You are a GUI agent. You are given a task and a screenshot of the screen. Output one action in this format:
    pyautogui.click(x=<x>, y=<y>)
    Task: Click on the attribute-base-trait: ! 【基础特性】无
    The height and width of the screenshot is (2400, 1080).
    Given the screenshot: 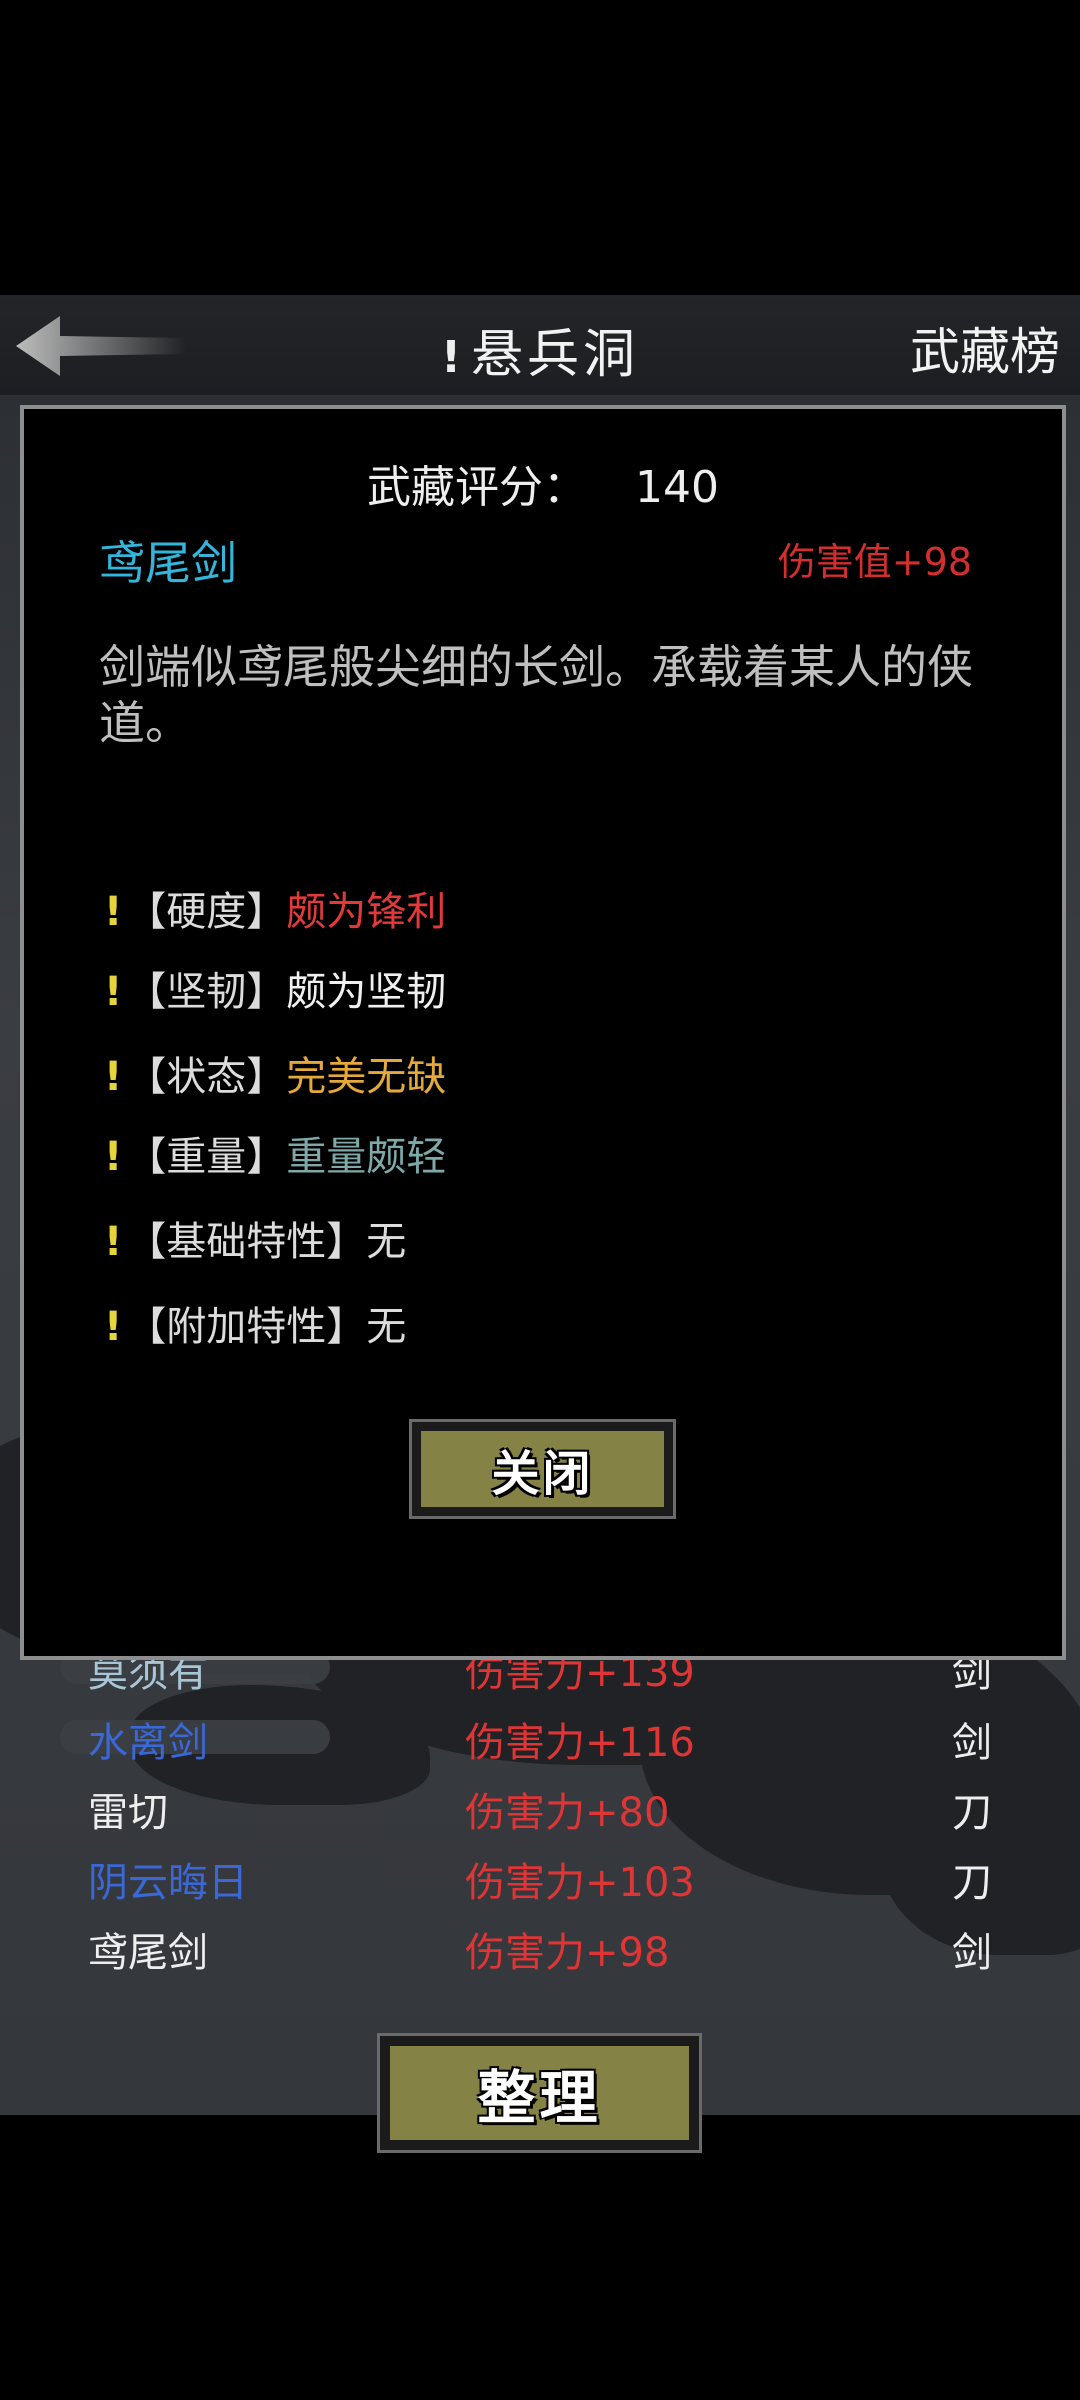 What is the action you would take?
    pyautogui.click(x=255, y=1238)
    